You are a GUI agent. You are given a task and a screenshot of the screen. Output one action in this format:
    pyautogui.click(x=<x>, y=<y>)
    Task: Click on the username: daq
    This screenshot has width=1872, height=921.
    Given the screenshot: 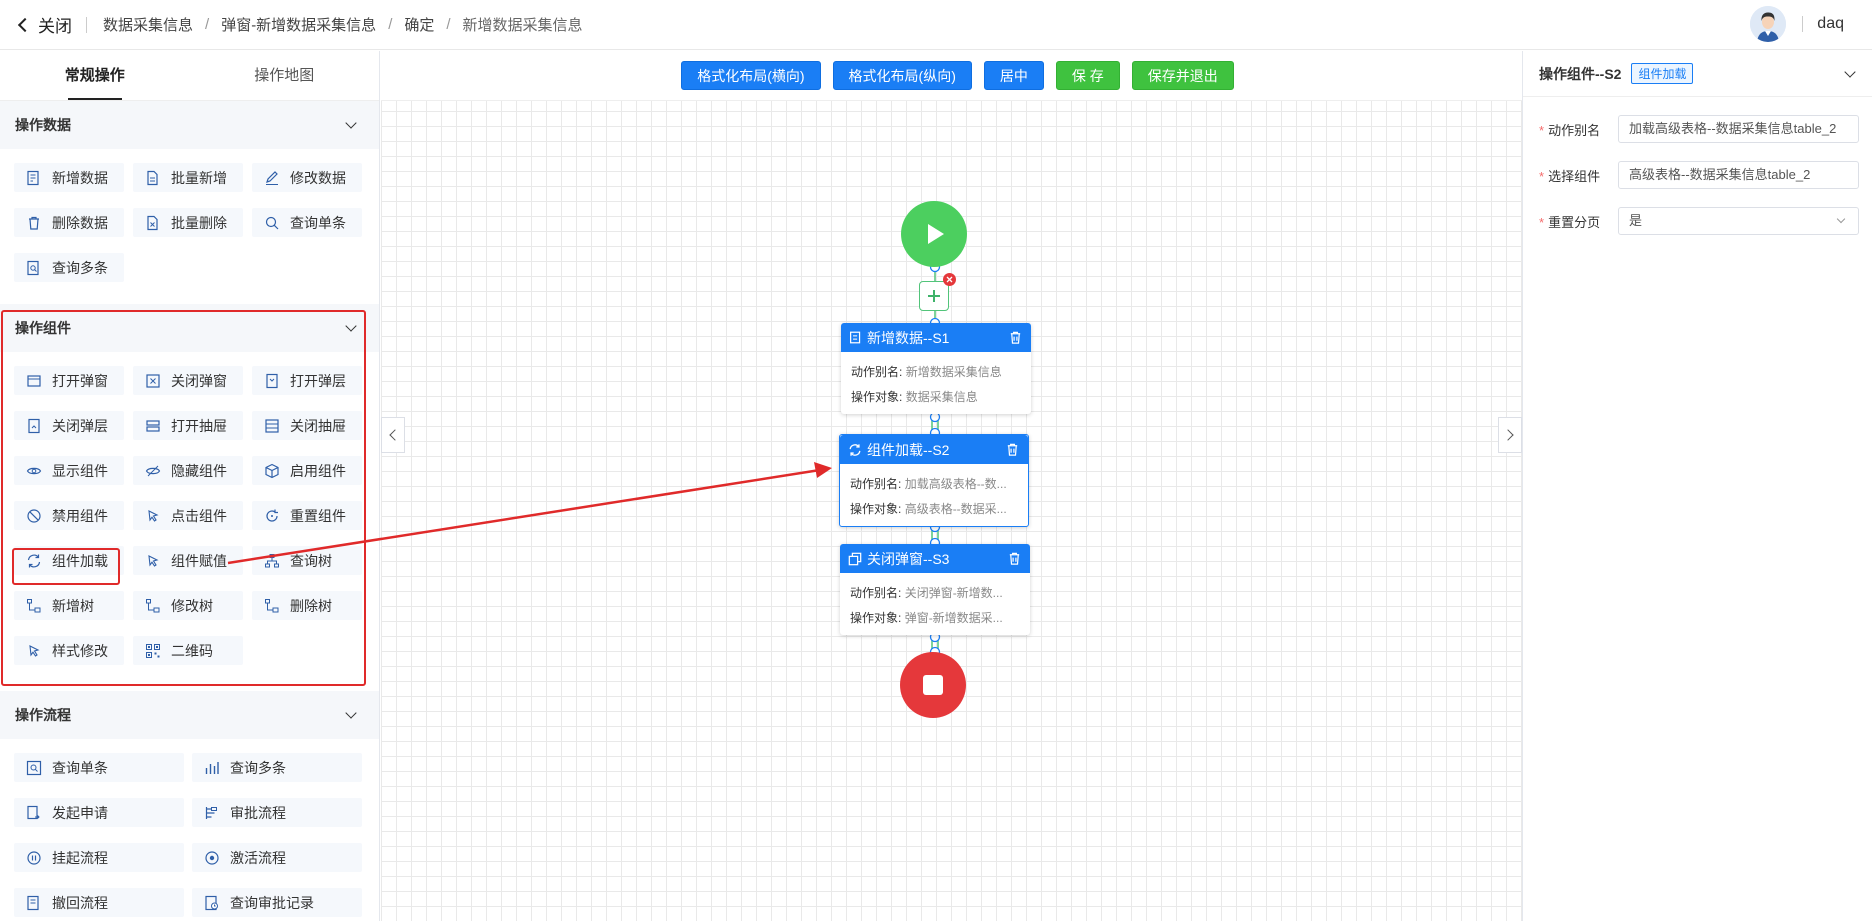 What is the action you would take?
    pyautogui.click(x=1830, y=24)
    